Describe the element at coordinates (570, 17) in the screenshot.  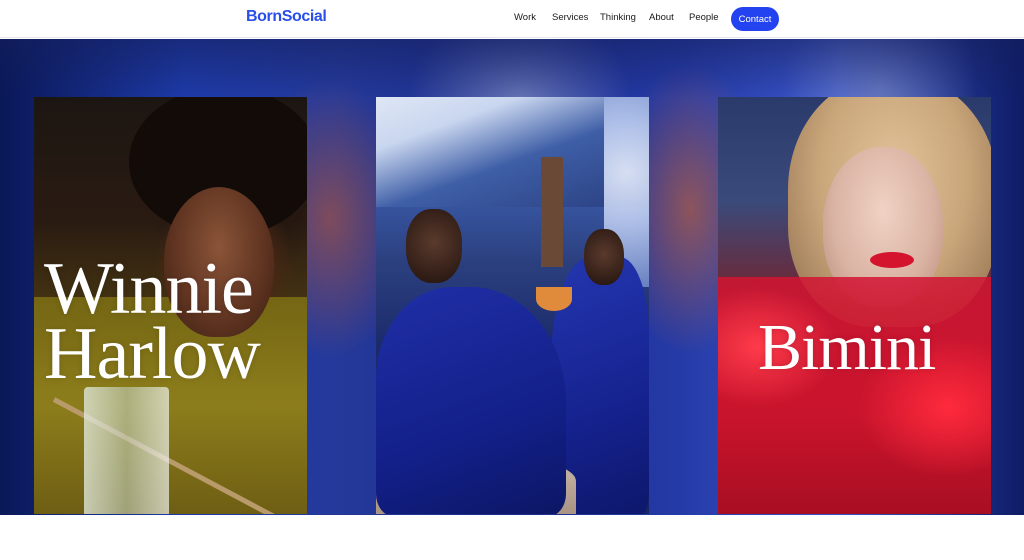
I see `nav-services: Services` at that location.